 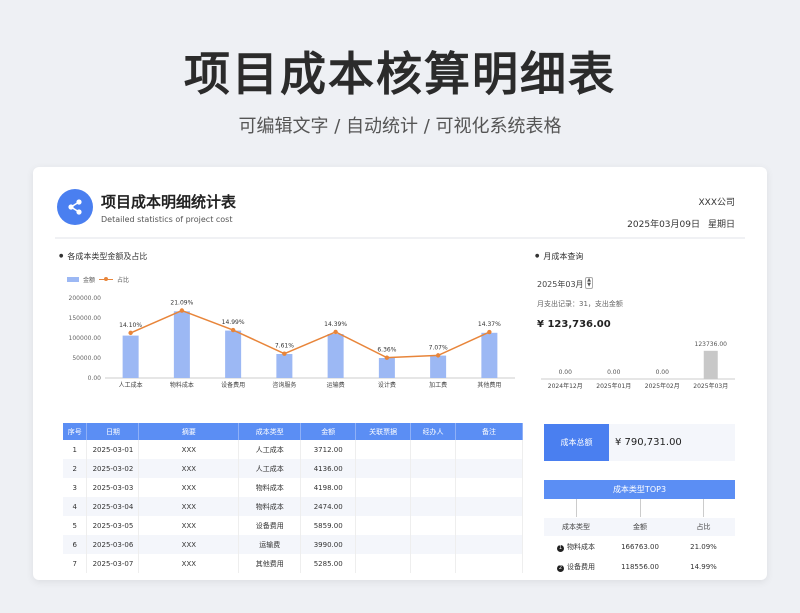 What do you see at coordinates (95, 378) in the screenshot?
I see `y-tick-label: 0.00` at bounding box center [95, 378].